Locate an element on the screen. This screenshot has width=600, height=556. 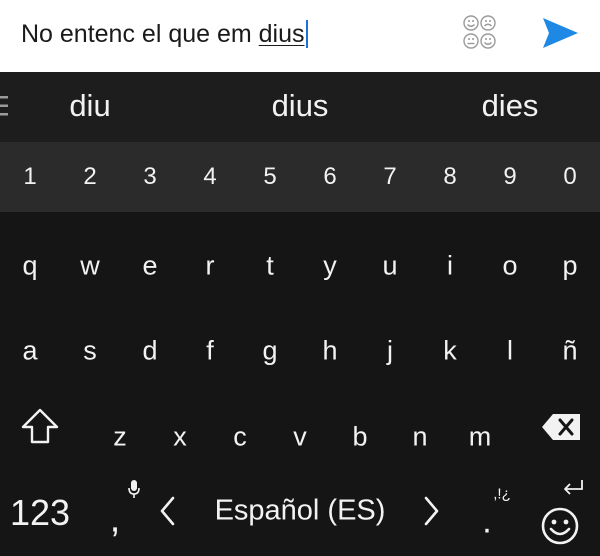
key-9: 9 is located at coordinates (509, 177).